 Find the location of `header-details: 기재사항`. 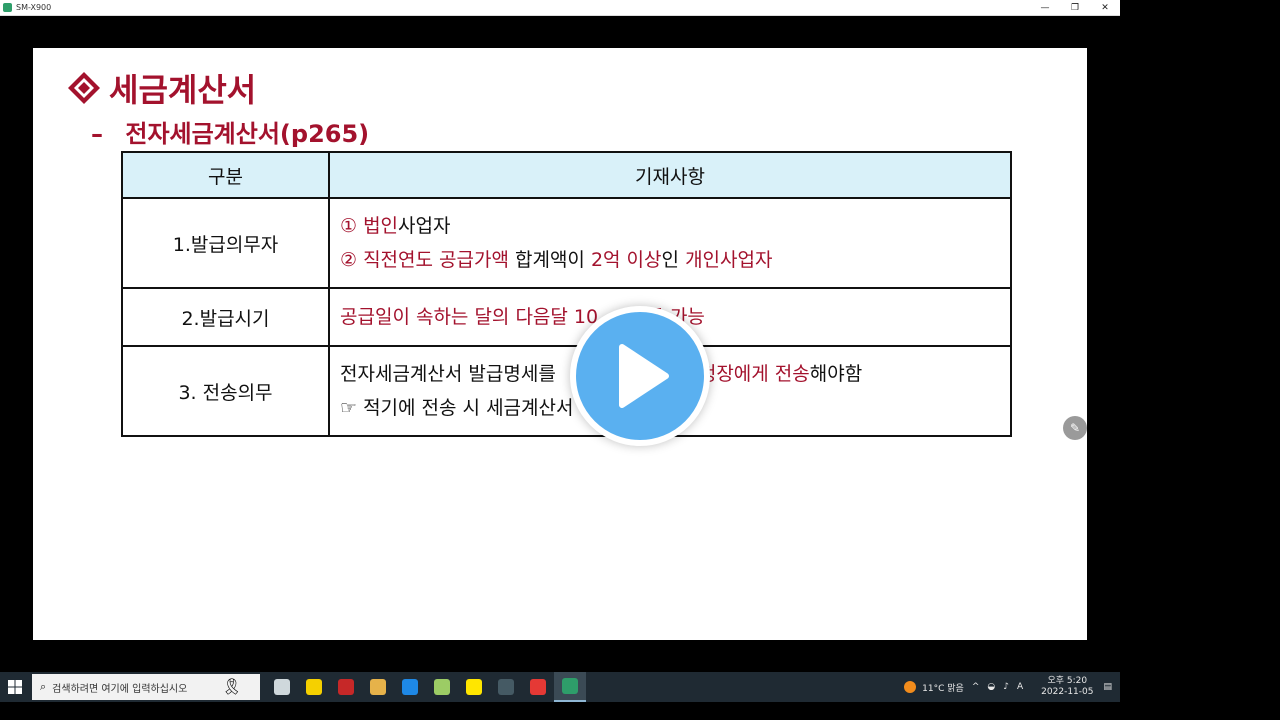

header-details: 기재사항 is located at coordinates (670, 175).